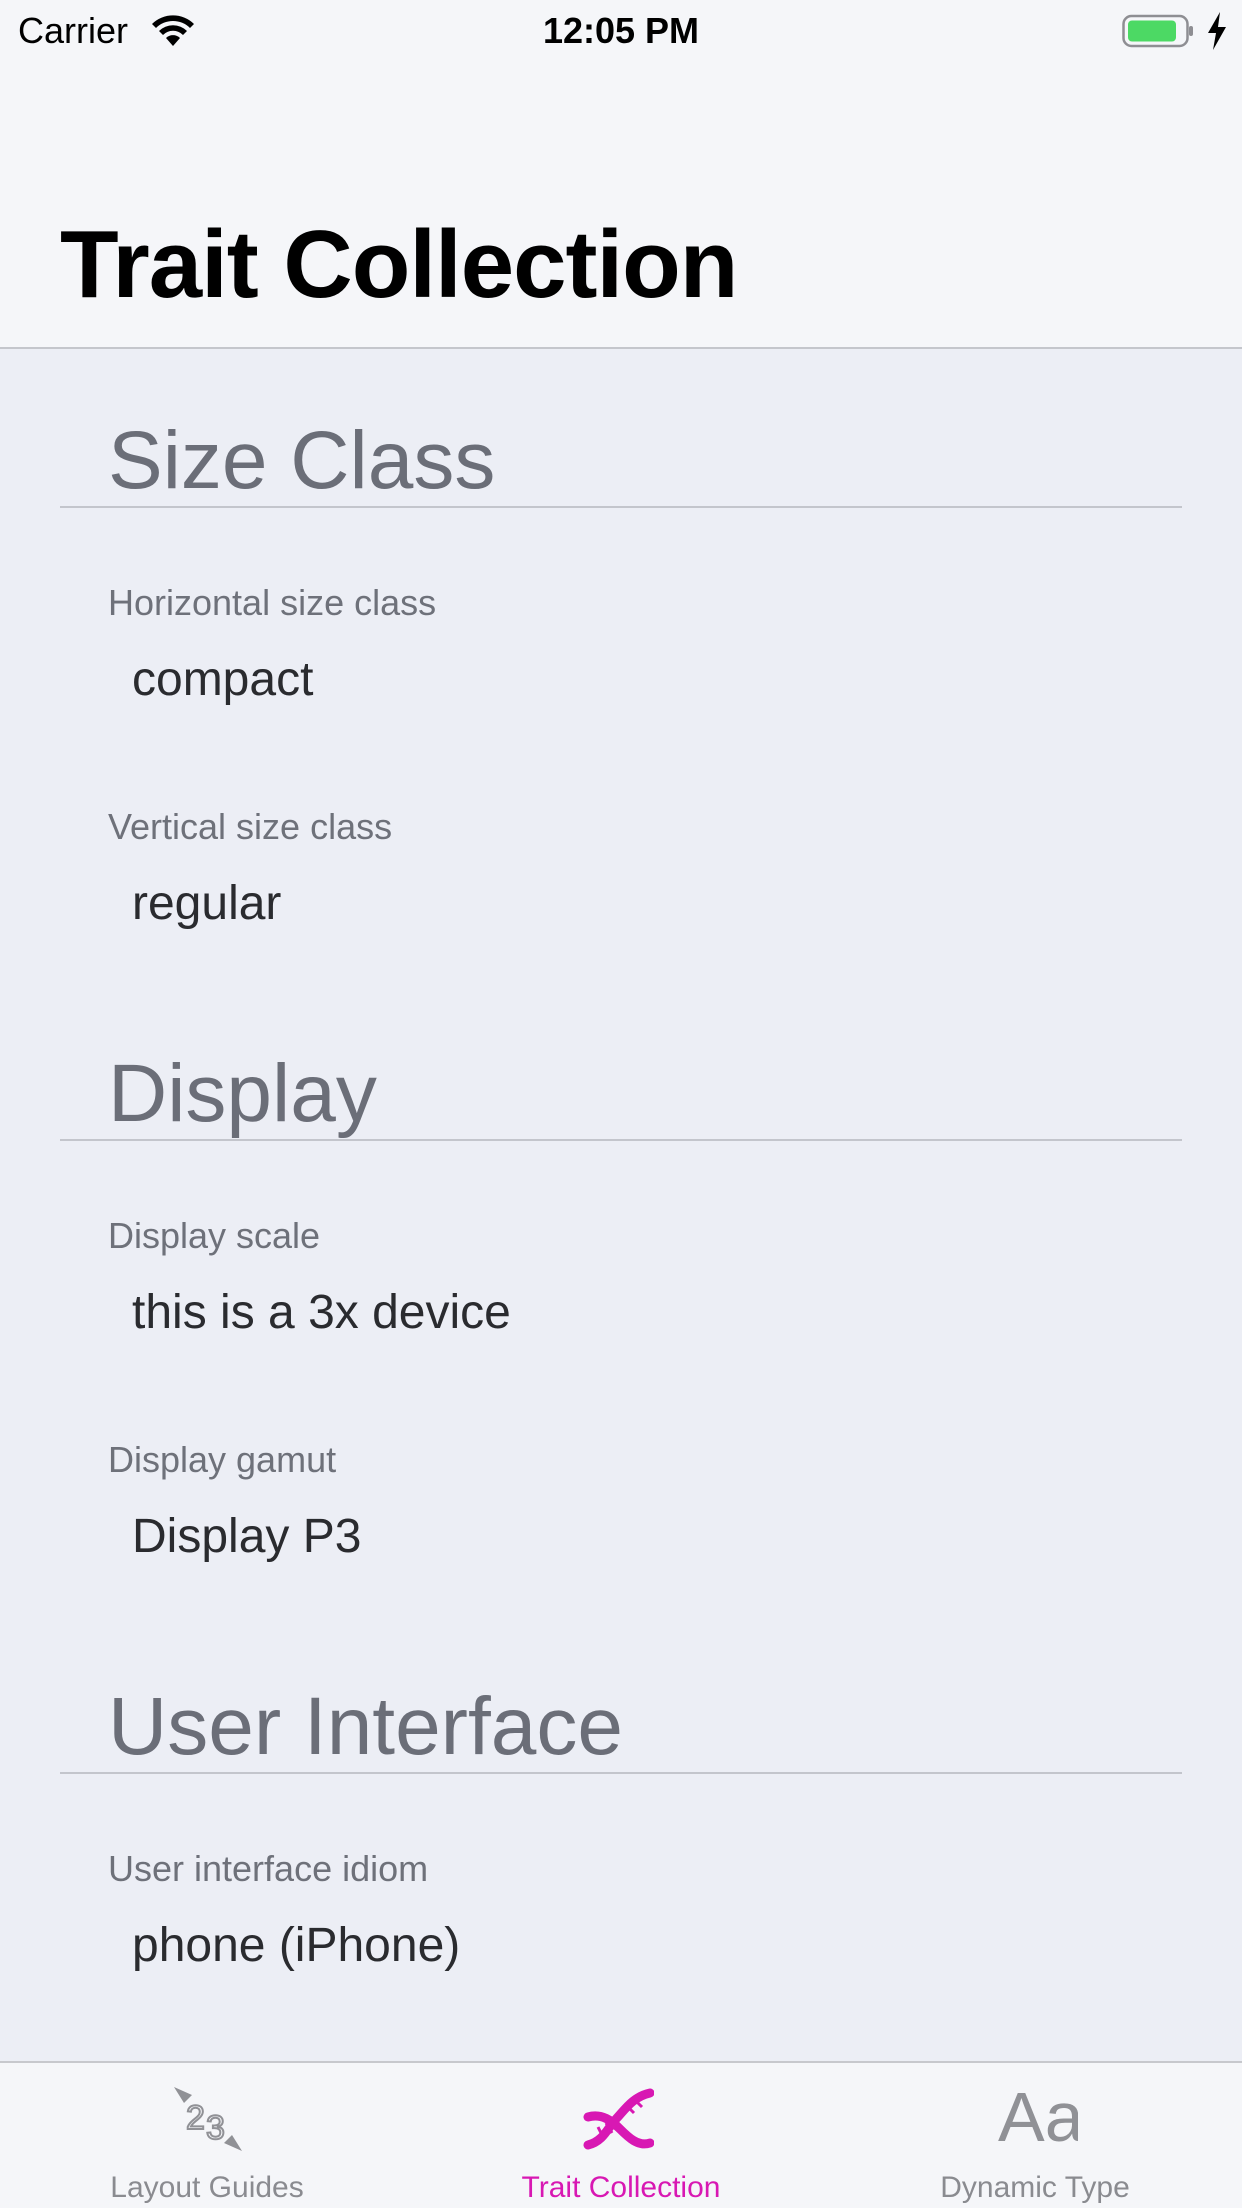 The width and height of the screenshot is (1242, 2208). I want to click on section-title: Size Class, so click(302, 460).